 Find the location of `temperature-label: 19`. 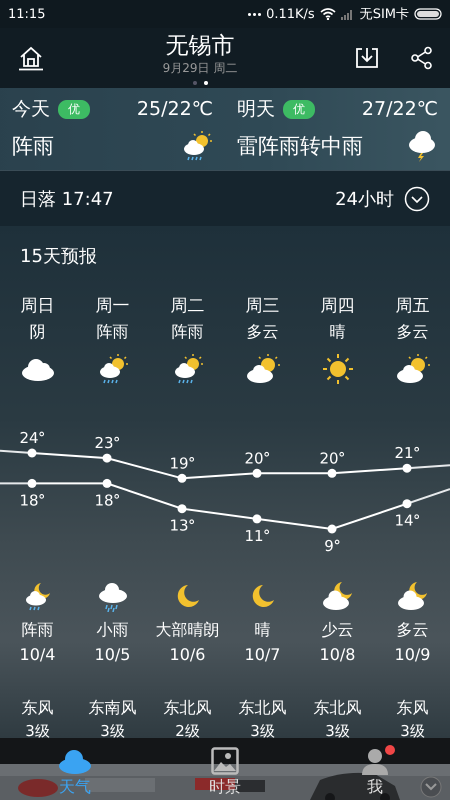

temperature-label: 19 is located at coordinates (181, 463).